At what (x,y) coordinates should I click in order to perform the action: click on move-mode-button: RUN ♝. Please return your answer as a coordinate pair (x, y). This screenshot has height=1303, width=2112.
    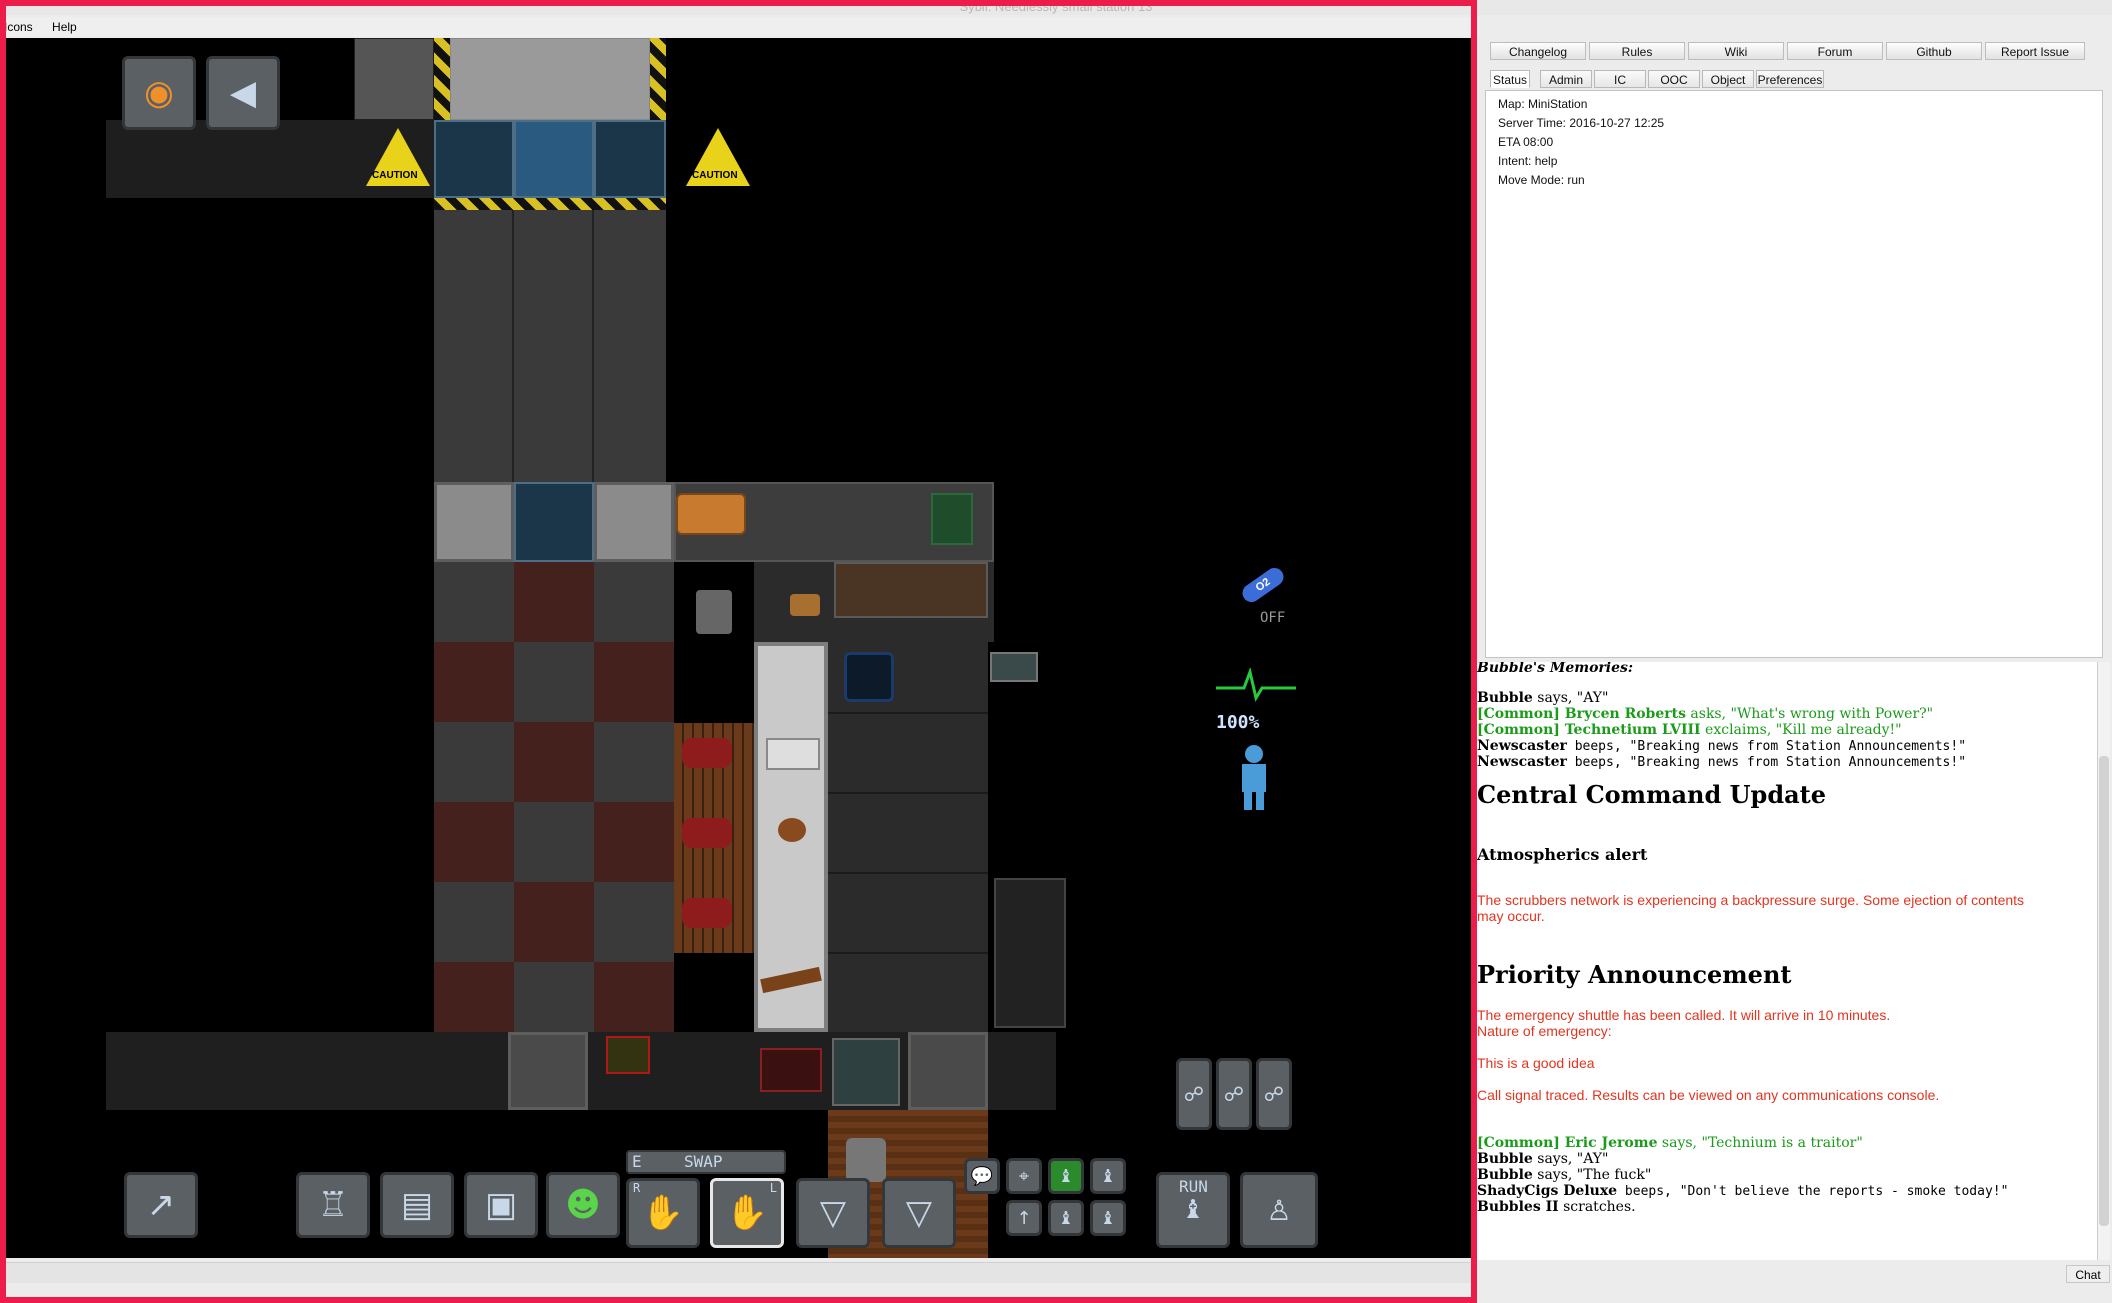
    Looking at the image, I should click on (1193, 1210).